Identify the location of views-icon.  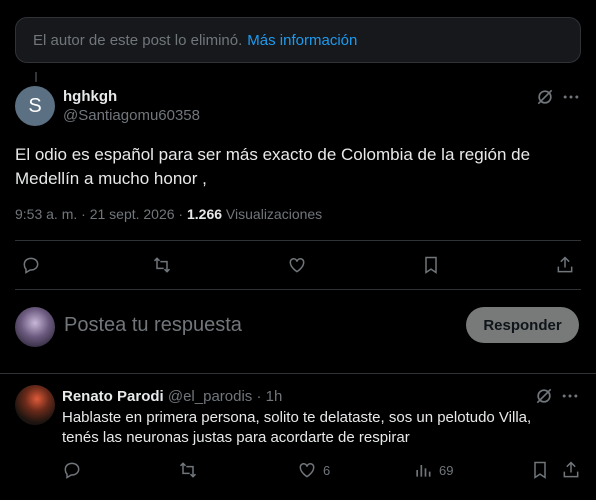
(423, 470).